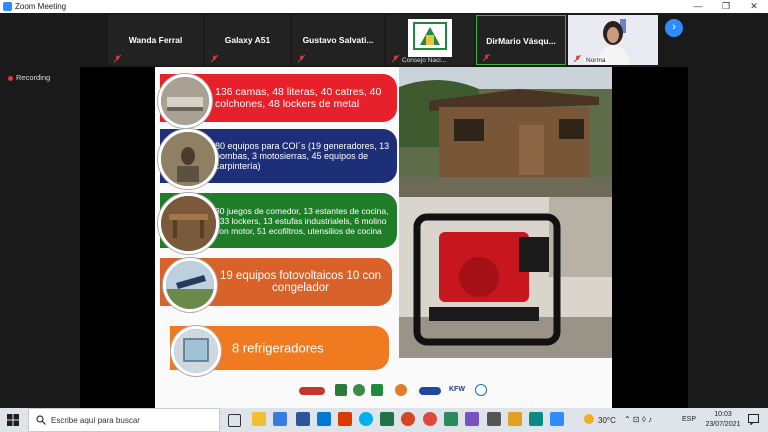 The height and width of the screenshot is (432, 768). What do you see at coordinates (674, 28) in the screenshot?
I see `next-participants-button: ›` at bounding box center [674, 28].